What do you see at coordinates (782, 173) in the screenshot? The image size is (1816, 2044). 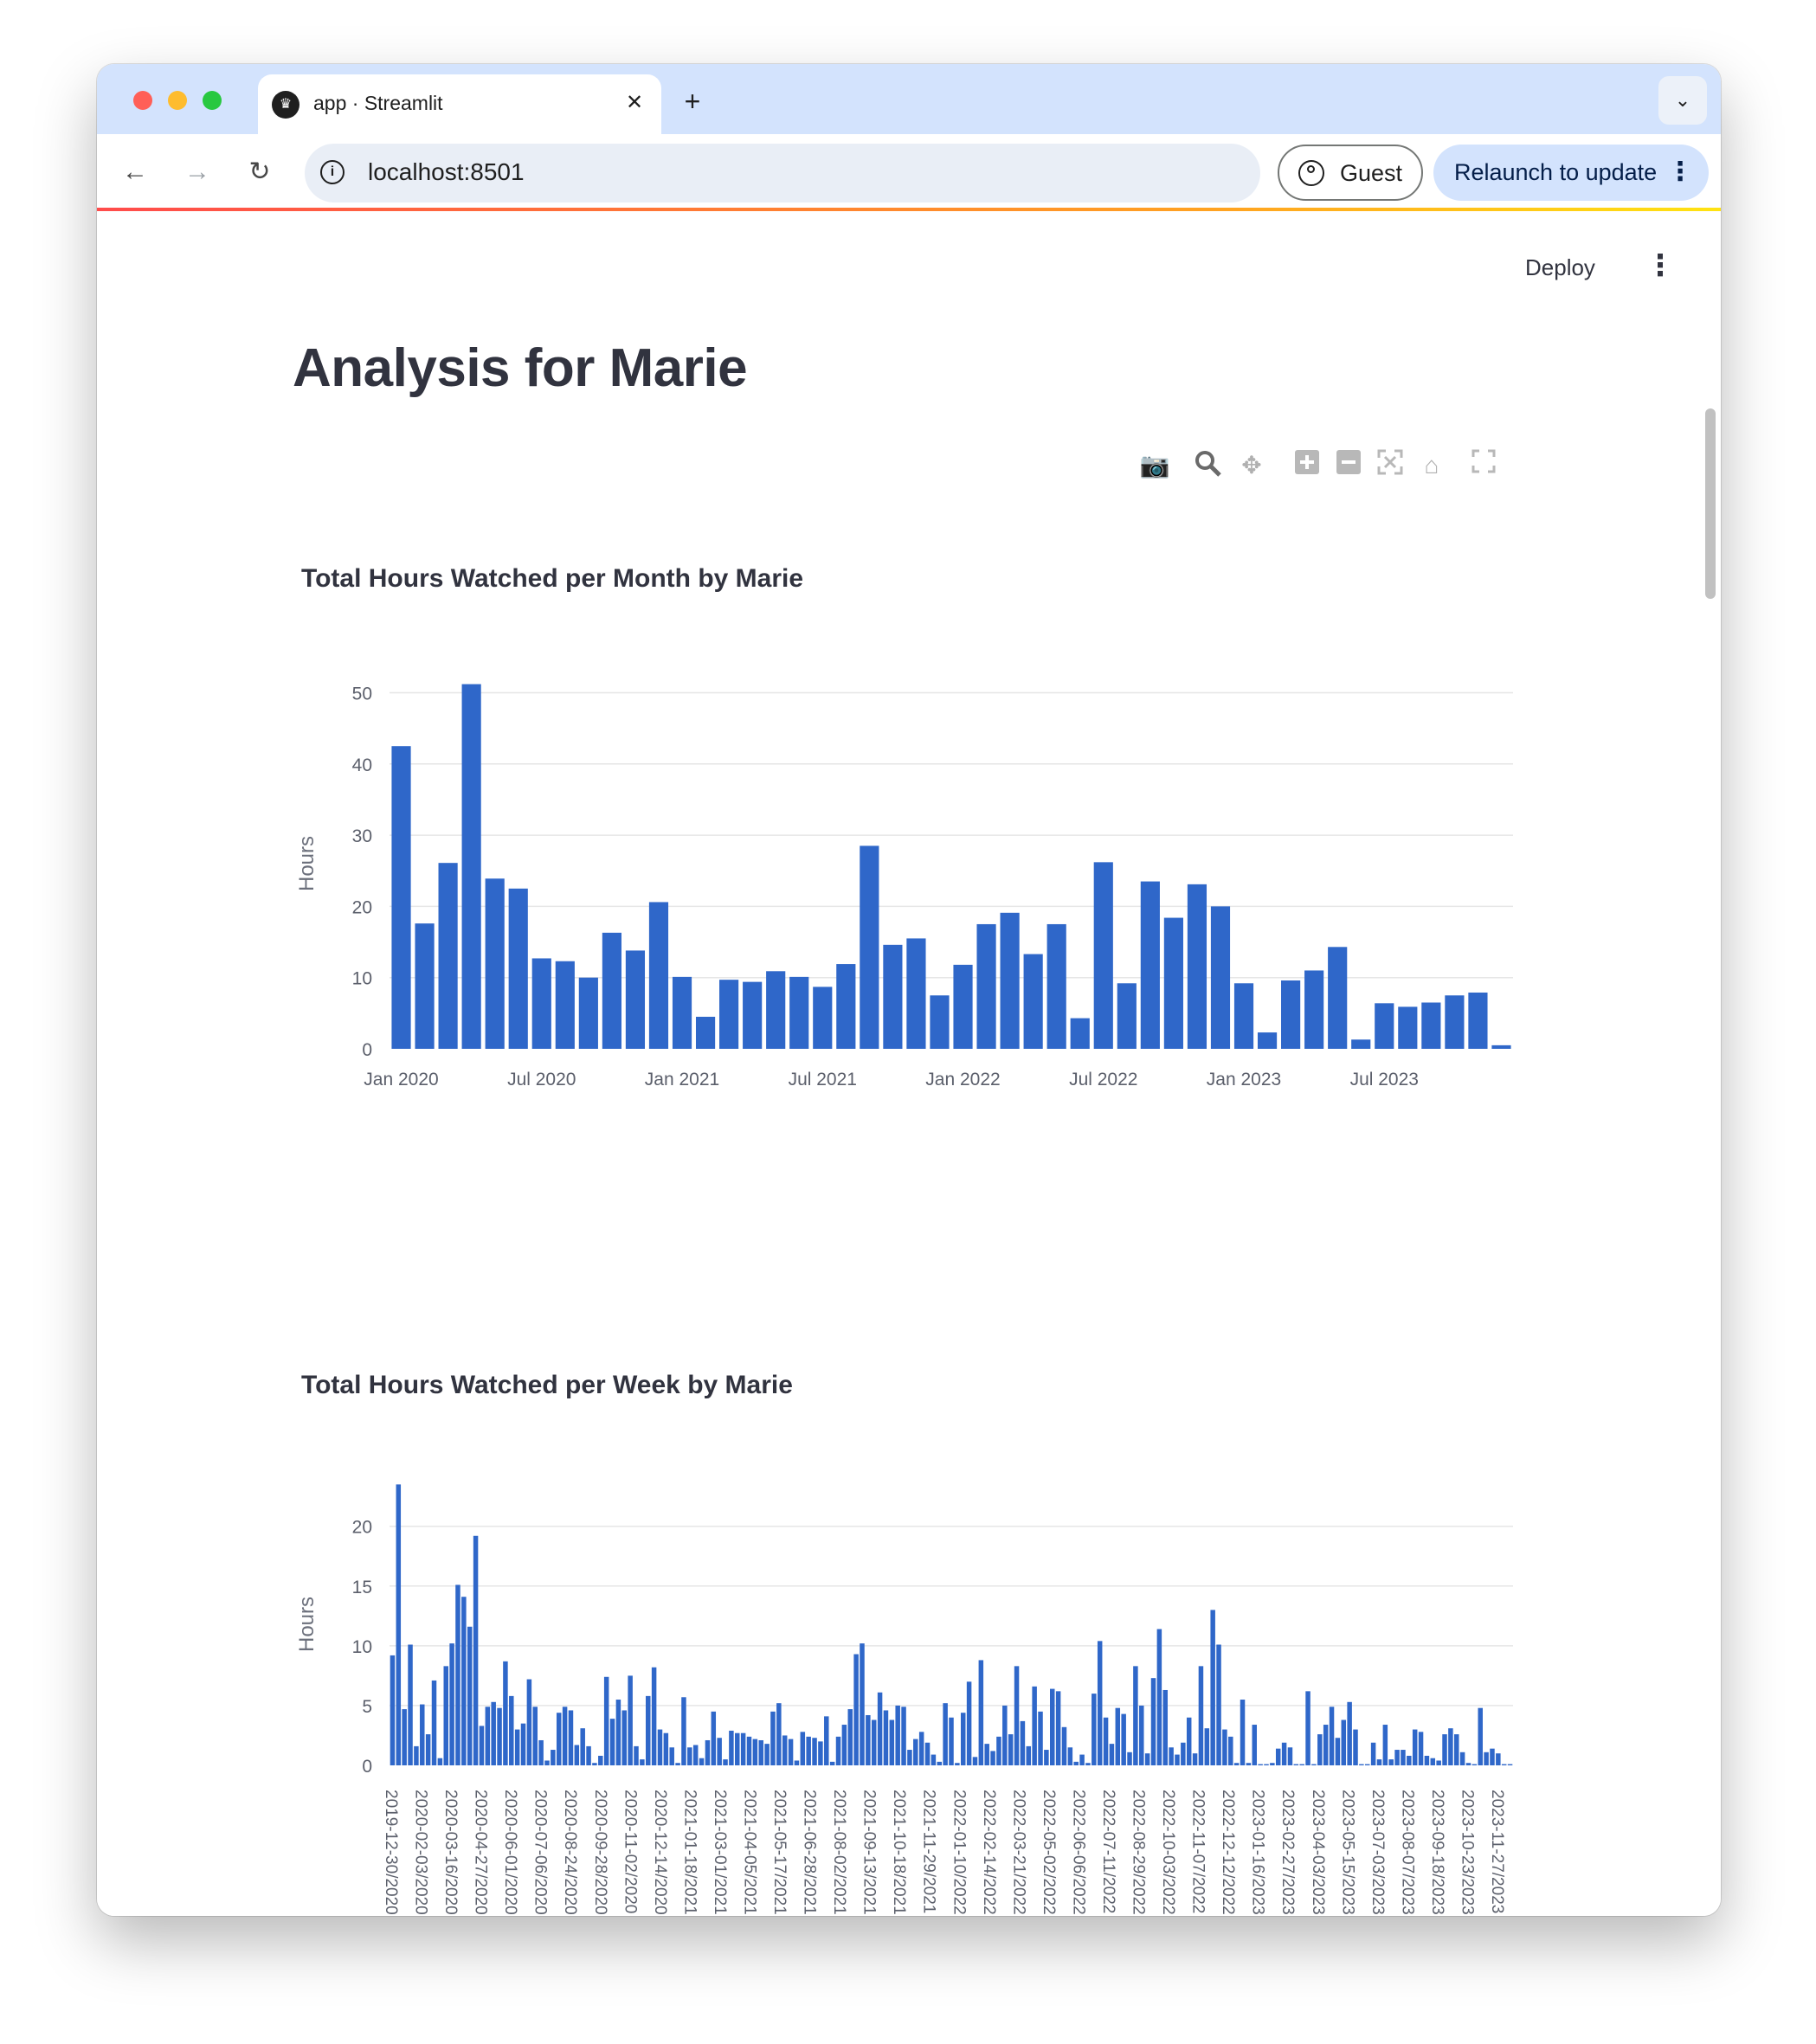 I see `address-bar: i localhost:8501` at bounding box center [782, 173].